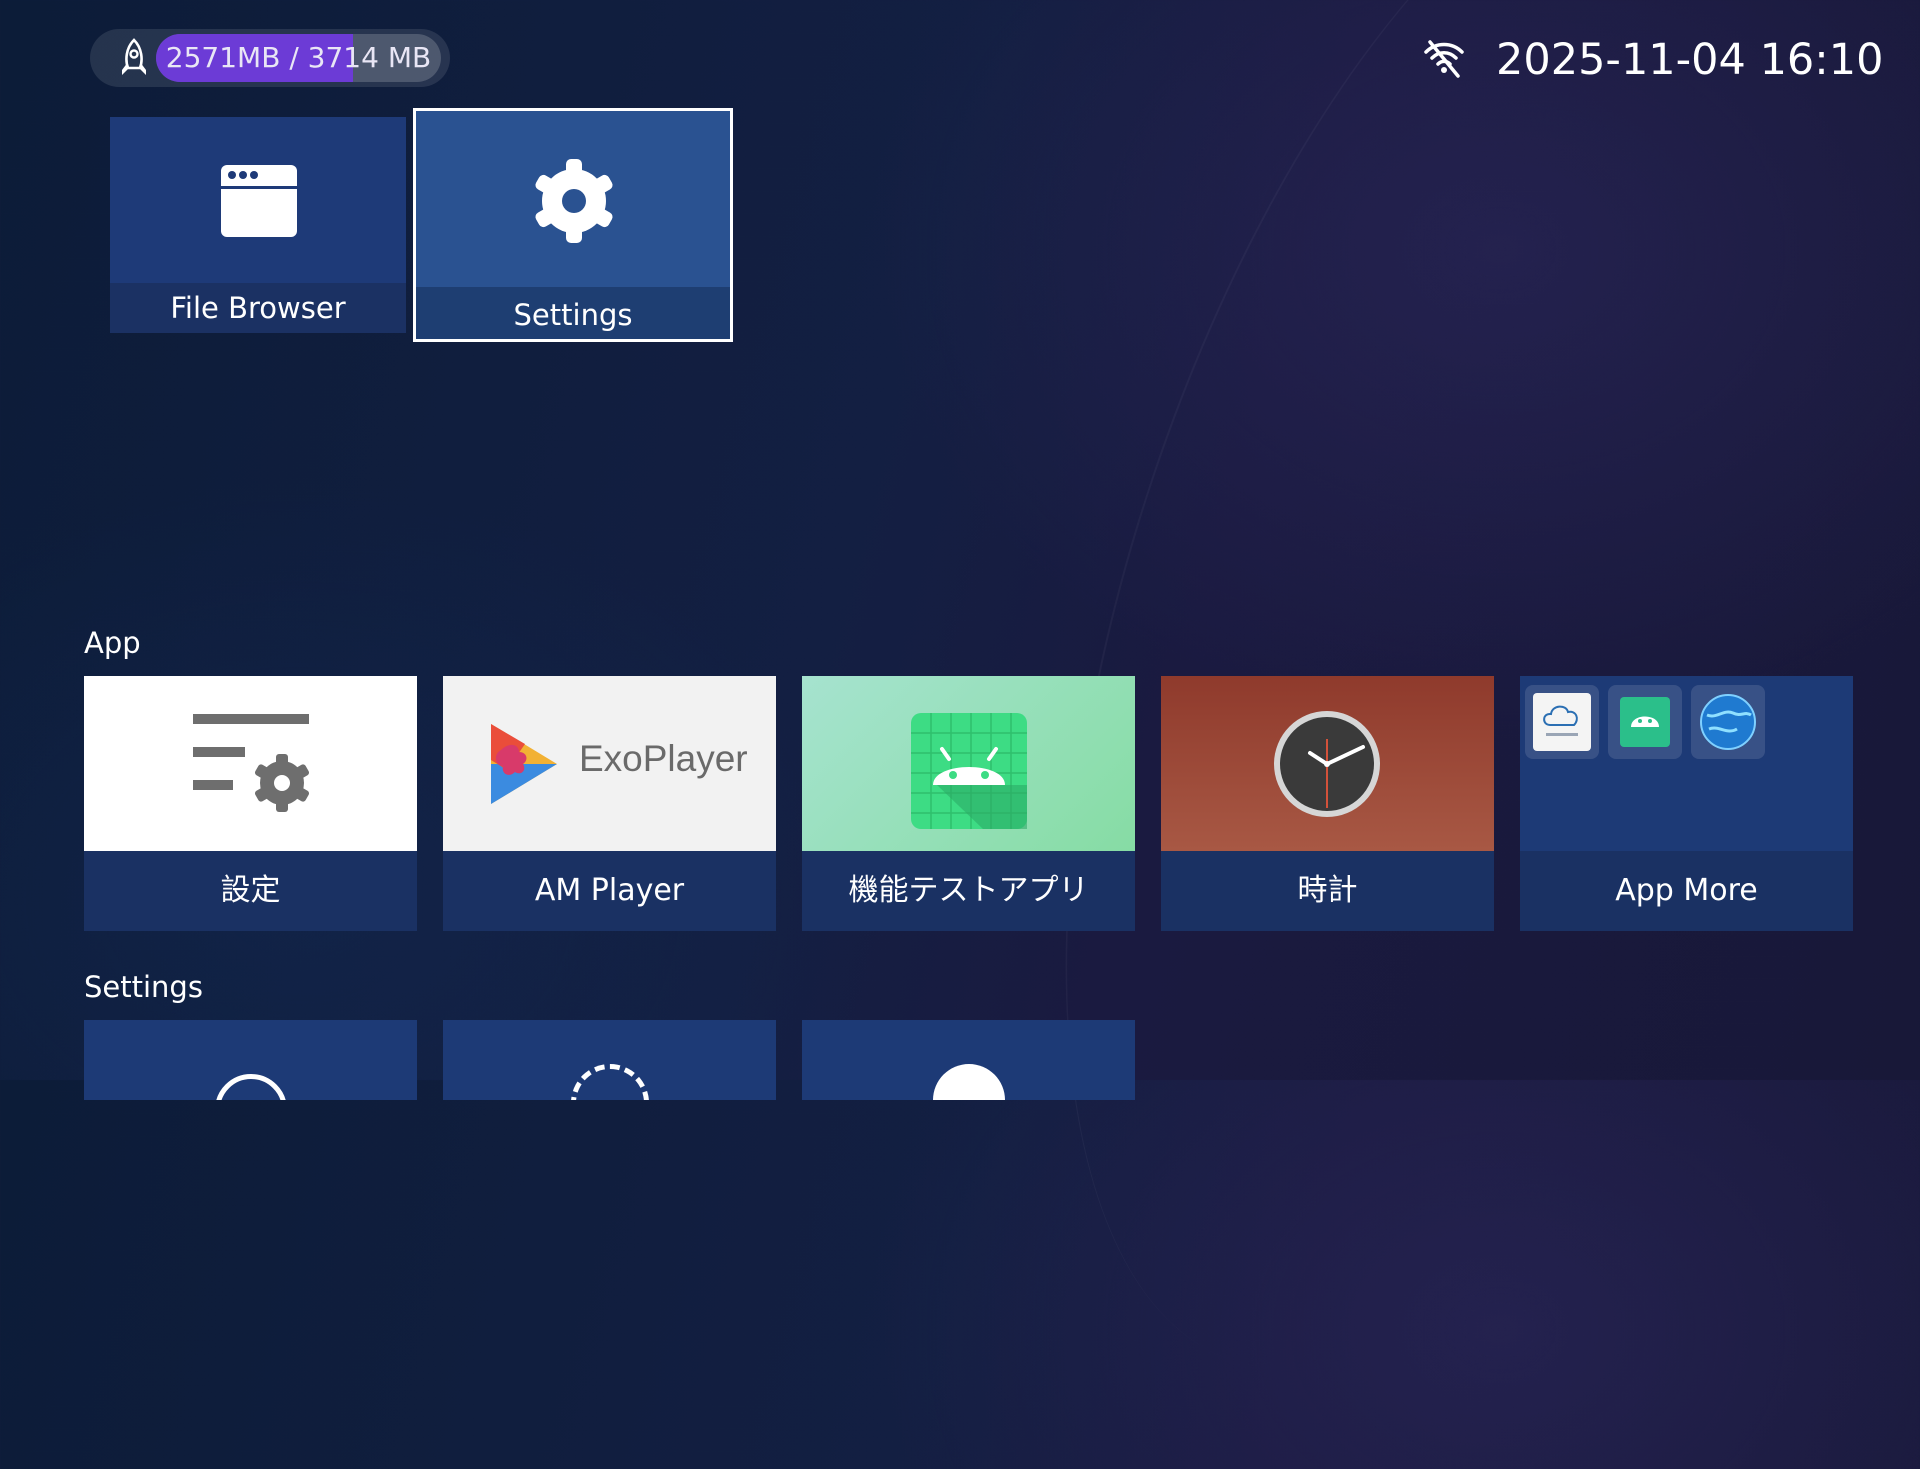  What do you see at coordinates (258, 308) in the screenshot?
I see `file-browser-label: File Browser` at bounding box center [258, 308].